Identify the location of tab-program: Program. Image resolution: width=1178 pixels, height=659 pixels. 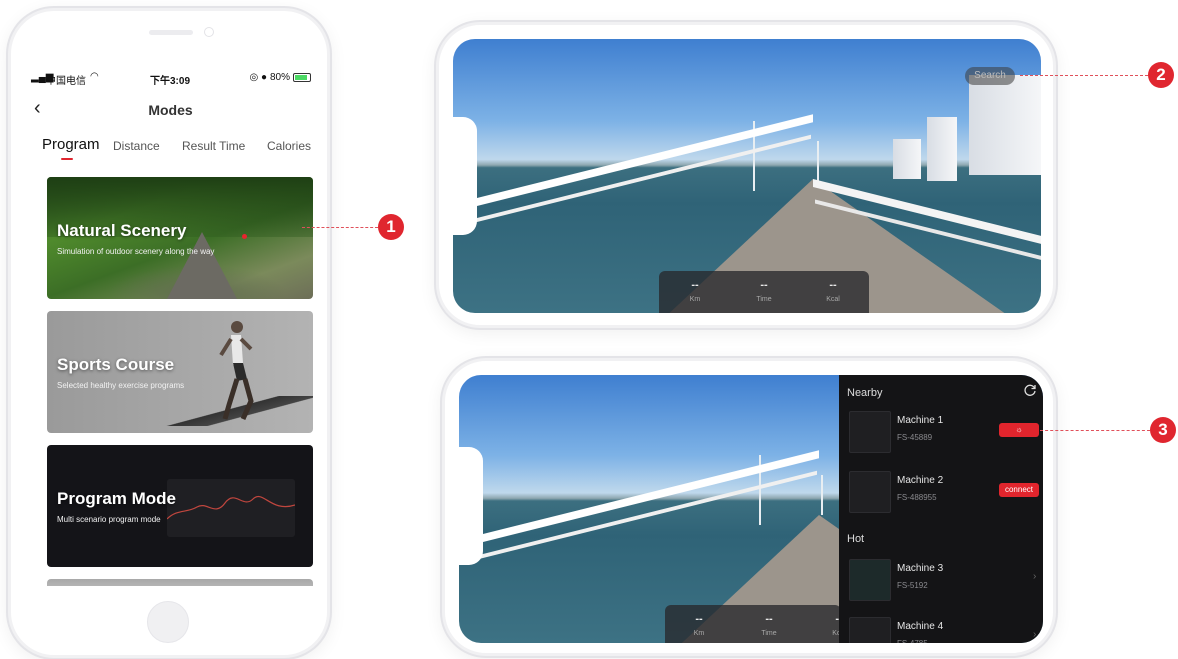
(71, 144).